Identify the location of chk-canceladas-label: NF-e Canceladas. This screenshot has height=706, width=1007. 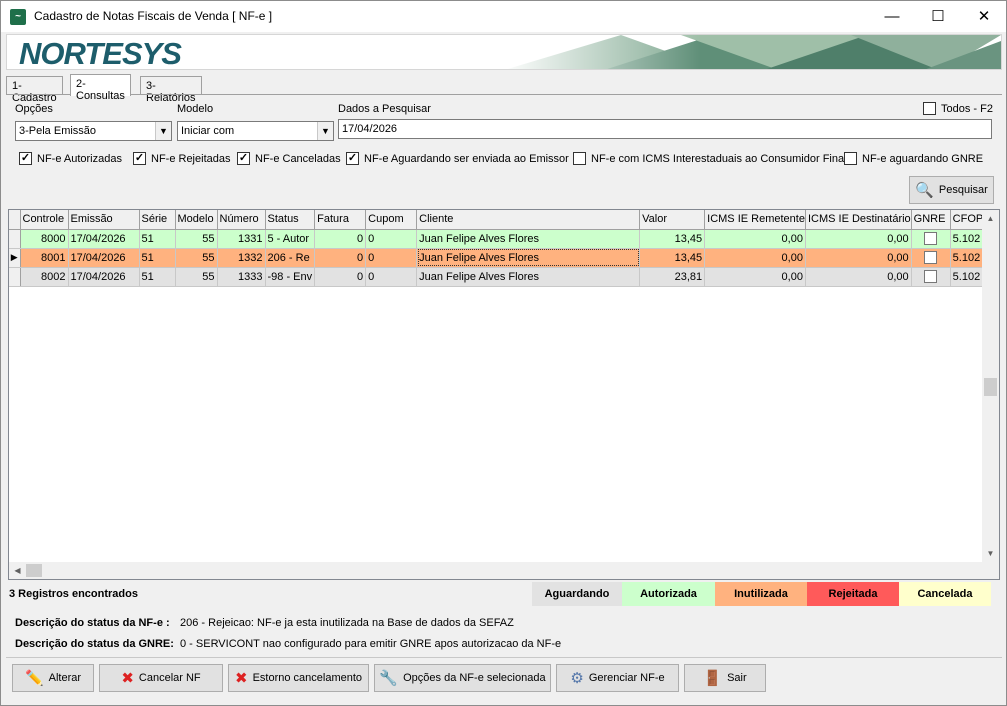
(298, 158).